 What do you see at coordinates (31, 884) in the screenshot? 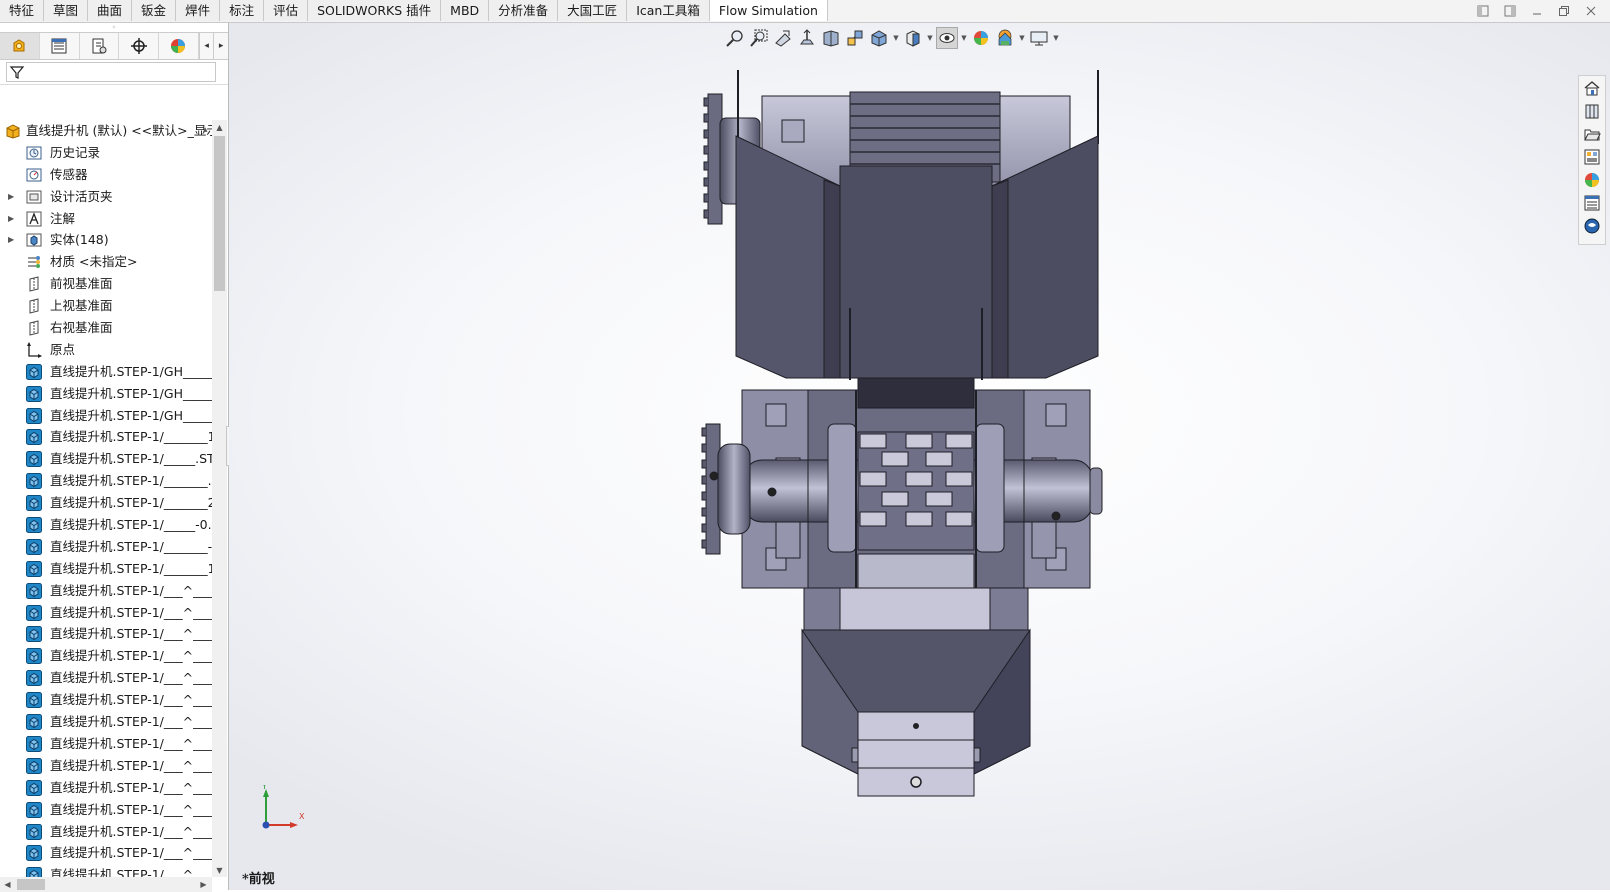
I see `horizontal-scroll-thumb` at bounding box center [31, 884].